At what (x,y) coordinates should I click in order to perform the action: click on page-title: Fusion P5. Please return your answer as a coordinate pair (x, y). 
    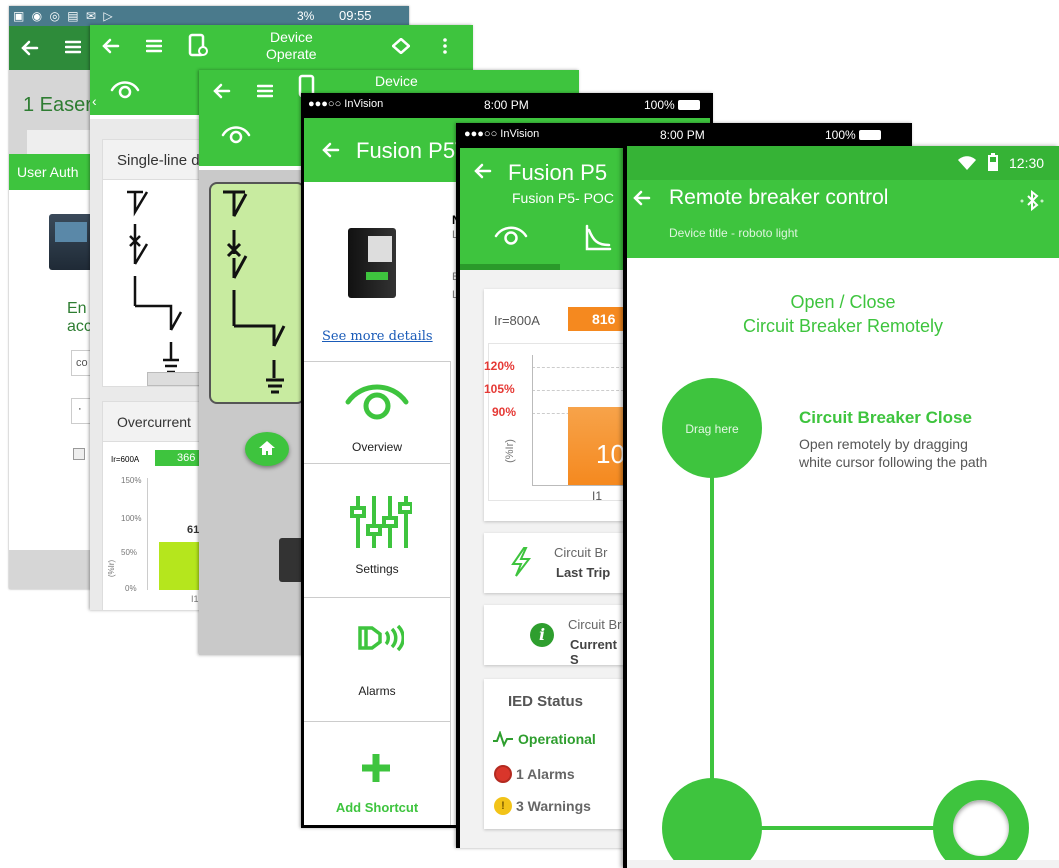
    Looking at the image, I should click on (558, 172).